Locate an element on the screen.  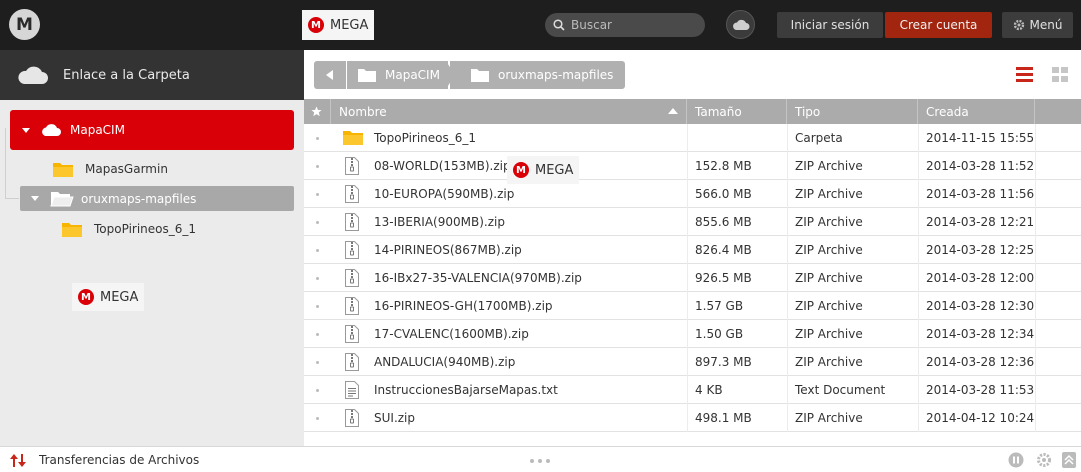
file-size: 152.8 MB is located at coordinates (723, 166).